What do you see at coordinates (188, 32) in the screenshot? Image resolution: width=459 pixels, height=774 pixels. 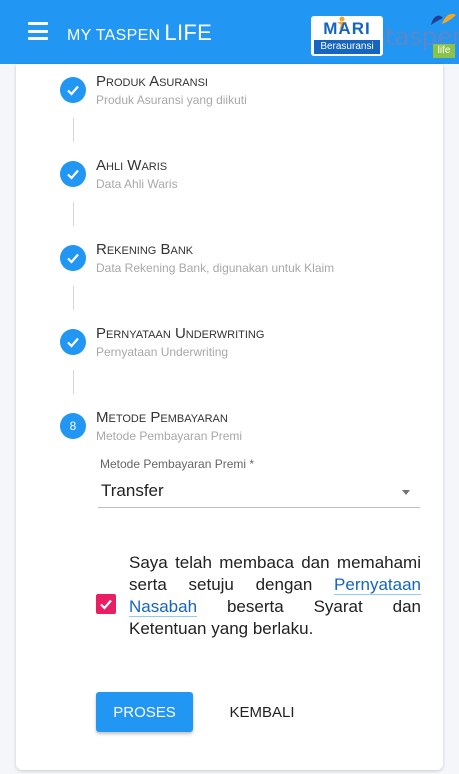 I see `app-title-suffix: LIFE` at bounding box center [188, 32].